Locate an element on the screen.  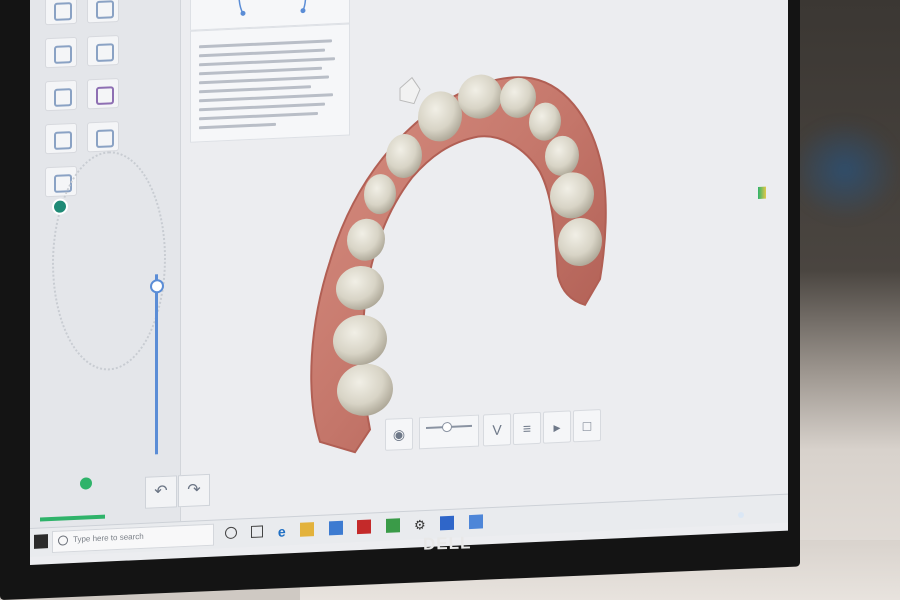
store-icon is located at coordinates (335, 528).